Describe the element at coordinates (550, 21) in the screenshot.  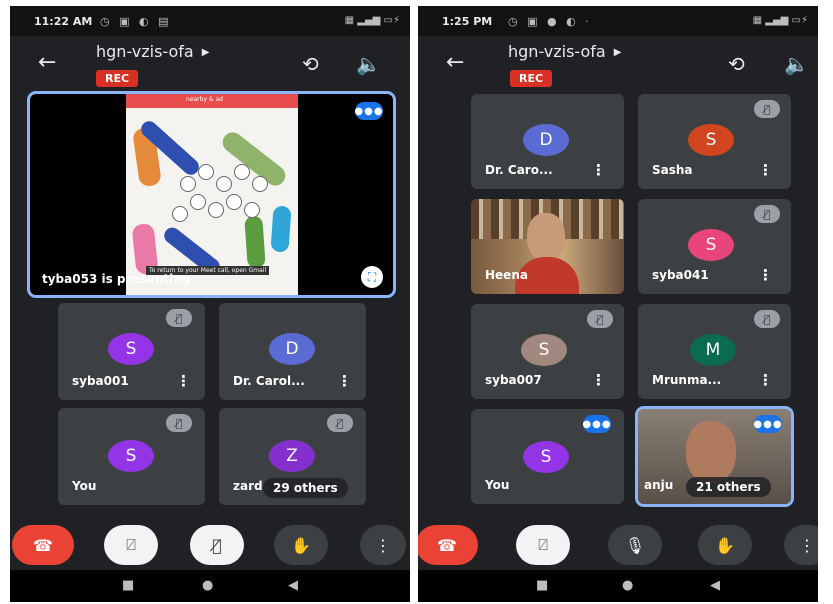
I see `notification-icons: ◷ ▣ ● ◐ ·` at that location.